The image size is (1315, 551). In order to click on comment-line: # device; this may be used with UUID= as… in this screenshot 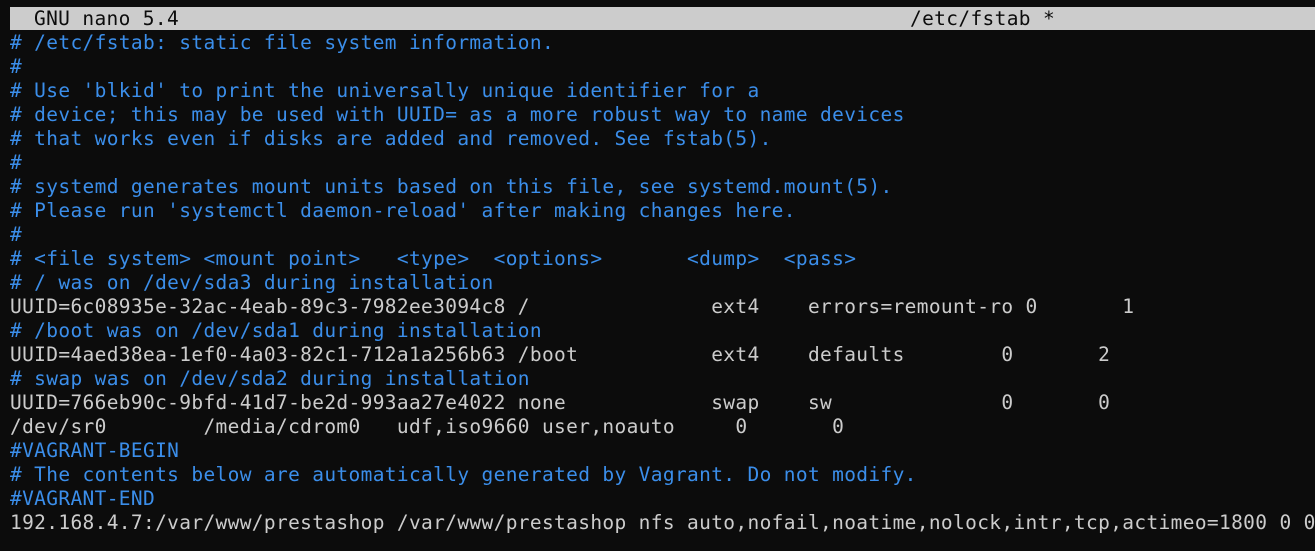, I will do `click(662, 115)`.